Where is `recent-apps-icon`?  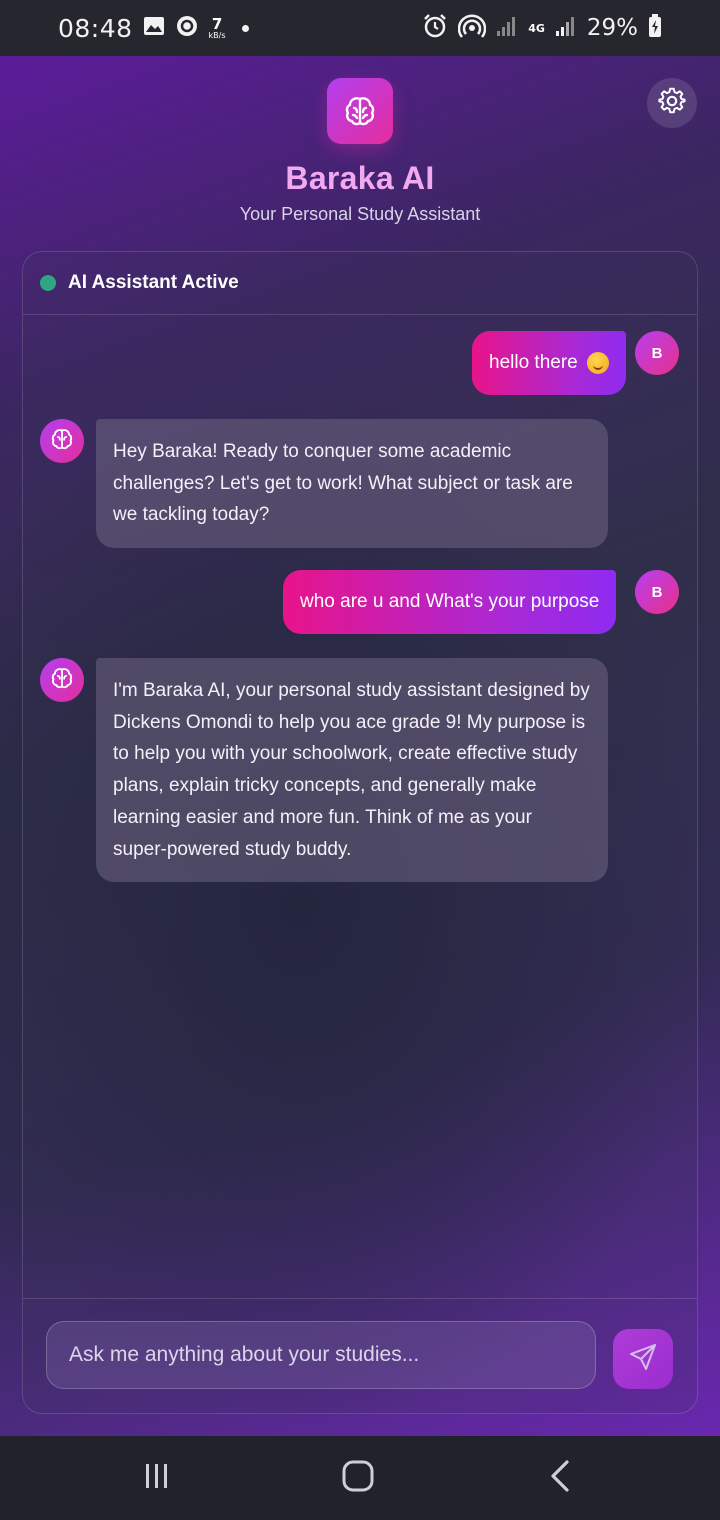 recent-apps-icon is located at coordinates (157, 1478).